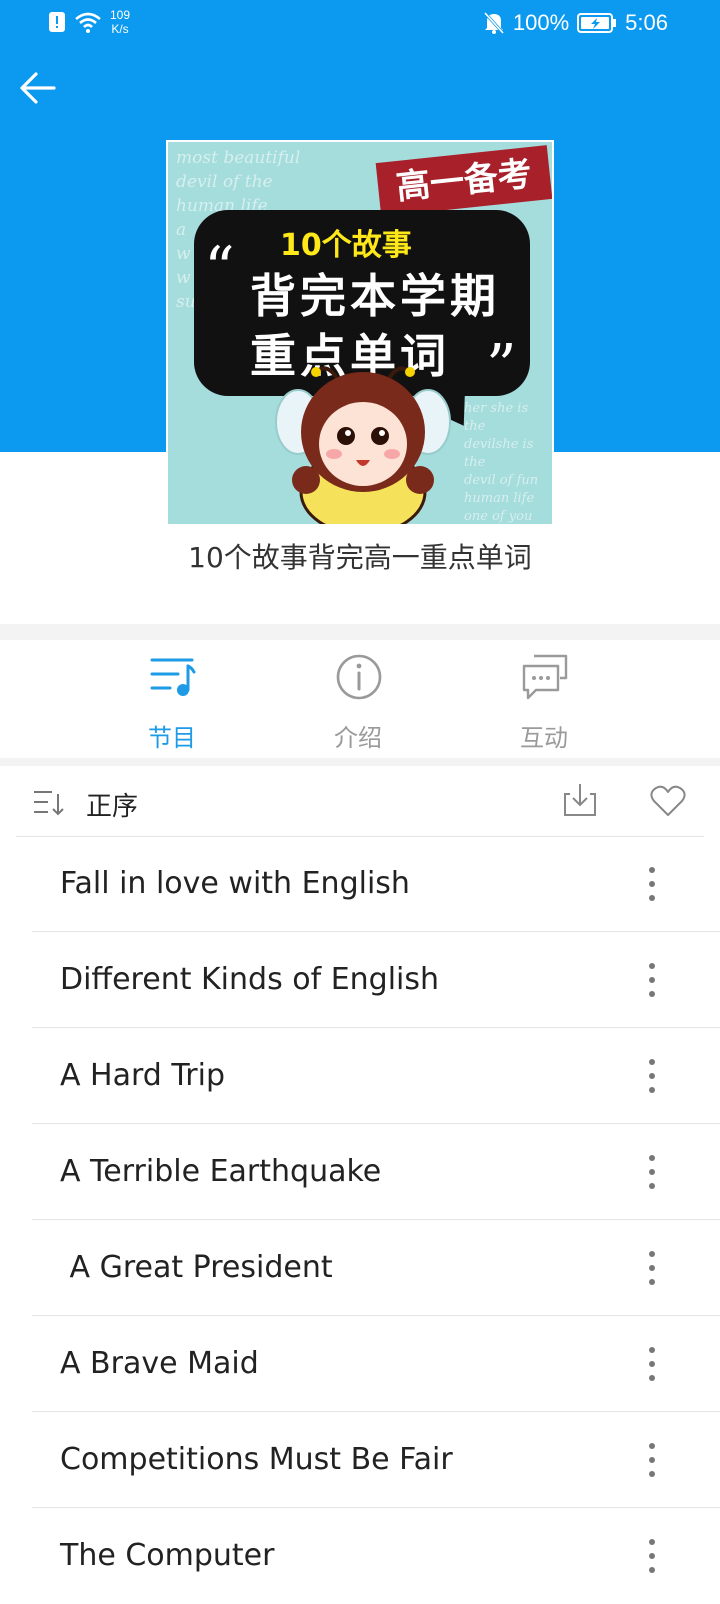 Image resolution: width=720 pixels, height=1604 pixels. Describe the element at coordinates (360, 25) in the screenshot. I see `status-bar: 109 K/s 100% 5:06` at that location.